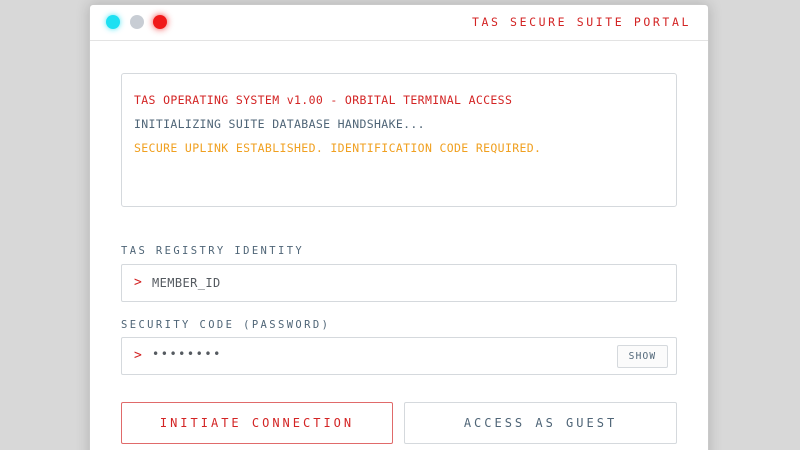 Image resolution: width=800 pixels, height=450 pixels. What do you see at coordinates (187, 354) in the screenshot?
I see `password-masked-value: ••••••••` at bounding box center [187, 354].